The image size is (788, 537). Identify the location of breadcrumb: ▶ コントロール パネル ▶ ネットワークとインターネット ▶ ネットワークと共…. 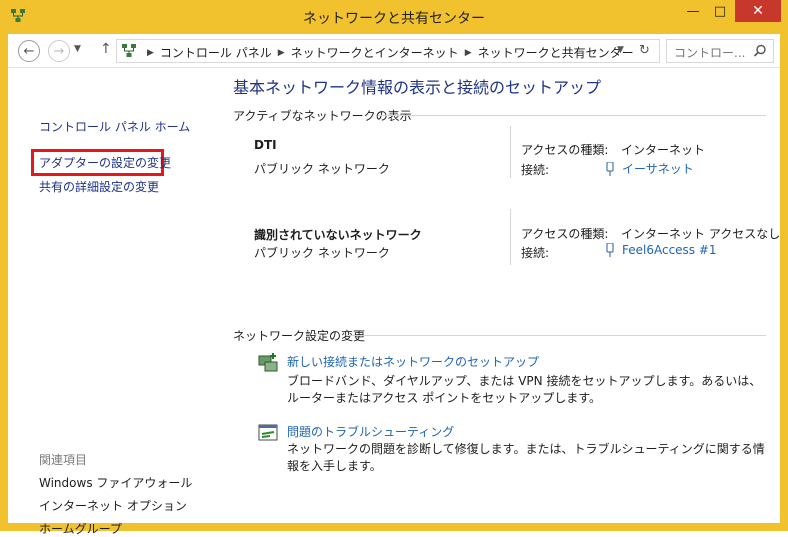
(387, 52).